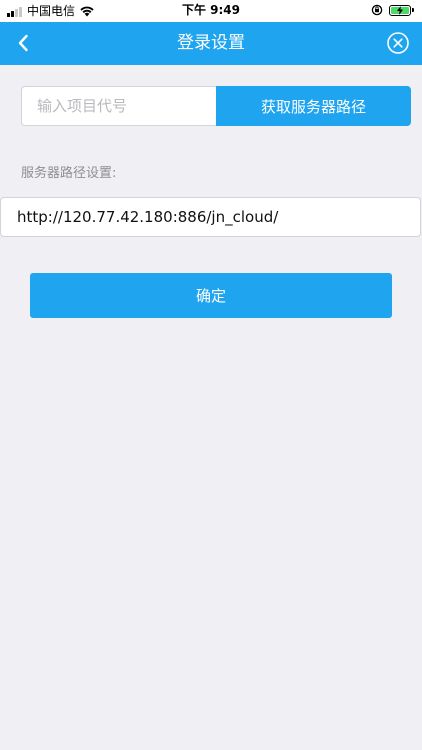 The width and height of the screenshot is (422, 750). I want to click on battery-tip, so click(413, 10).